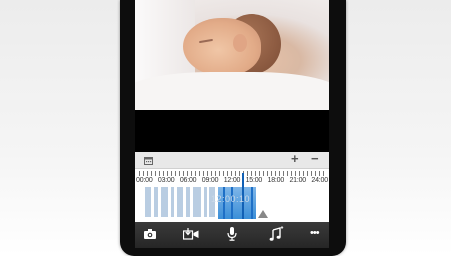 This screenshot has height=256, width=451. Describe the element at coordinates (210, 180) in the screenshot. I see `hour-label: 09:00` at that location.